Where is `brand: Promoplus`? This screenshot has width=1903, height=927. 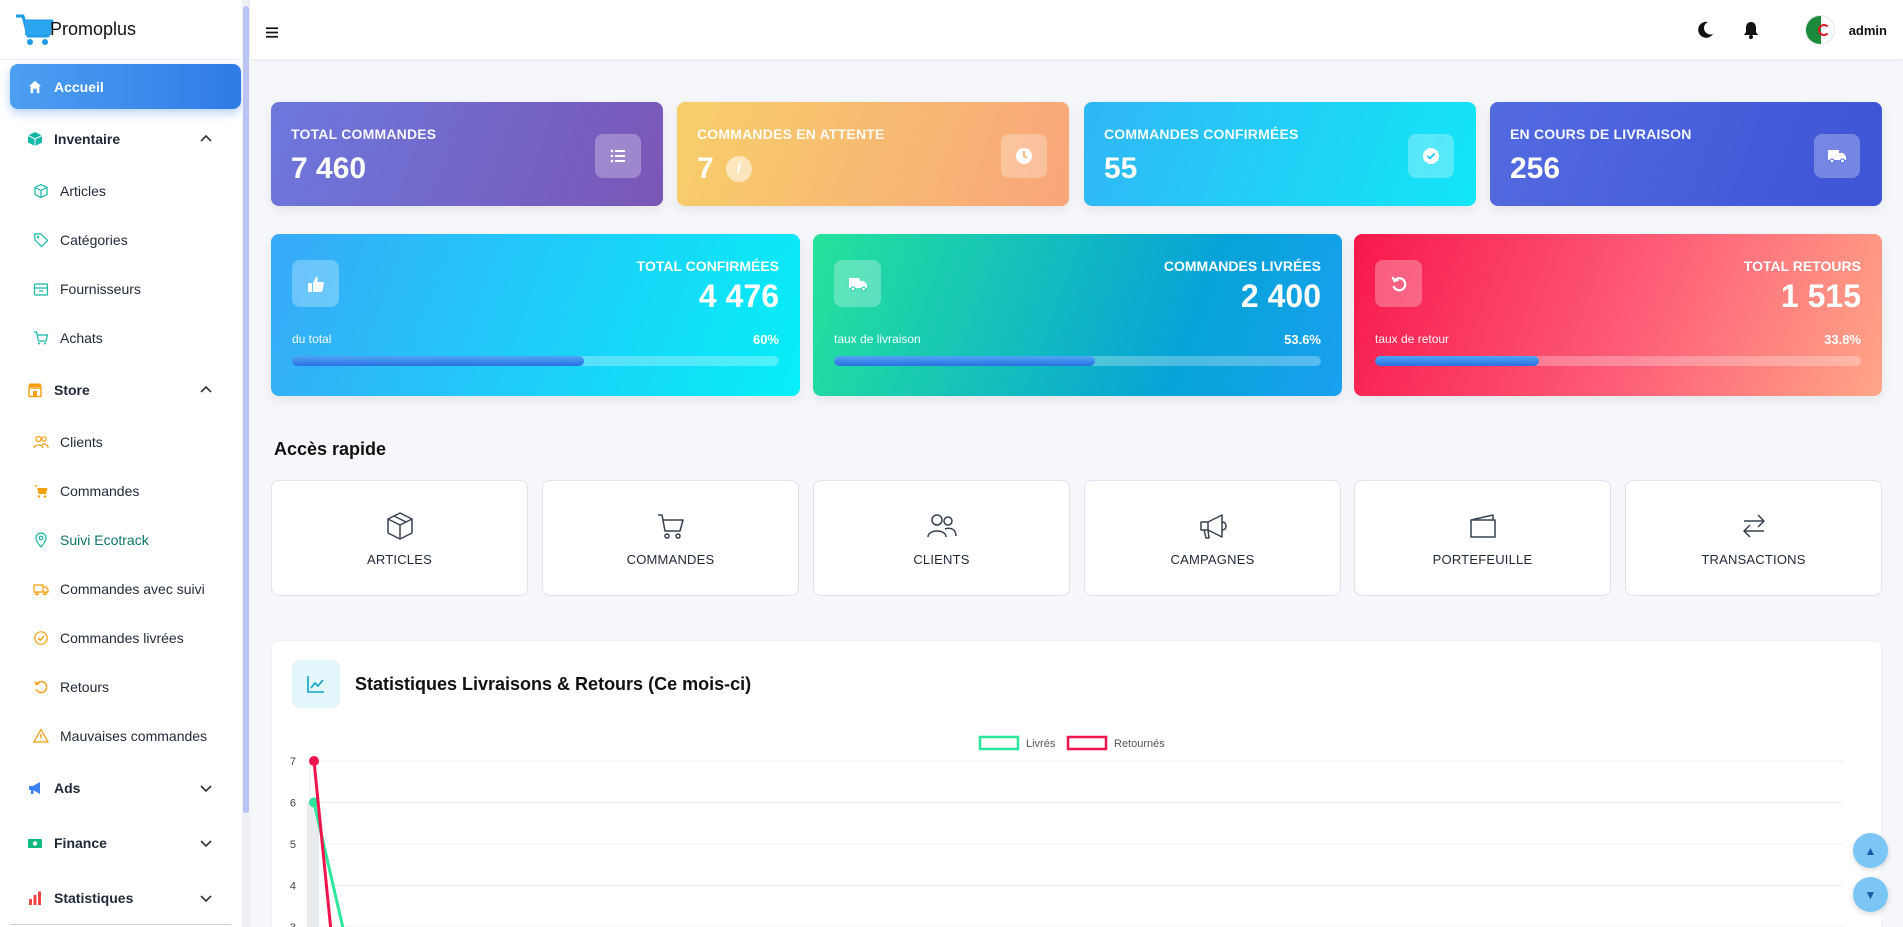
brand: Promoplus is located at coordinates (124, 30).